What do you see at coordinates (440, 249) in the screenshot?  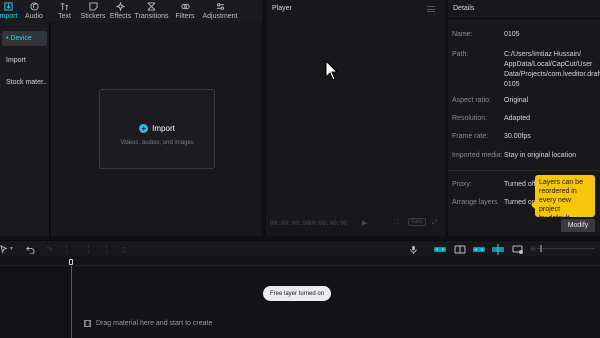 I see `main-track-magnet-icon` at bounding box center [440, 249].